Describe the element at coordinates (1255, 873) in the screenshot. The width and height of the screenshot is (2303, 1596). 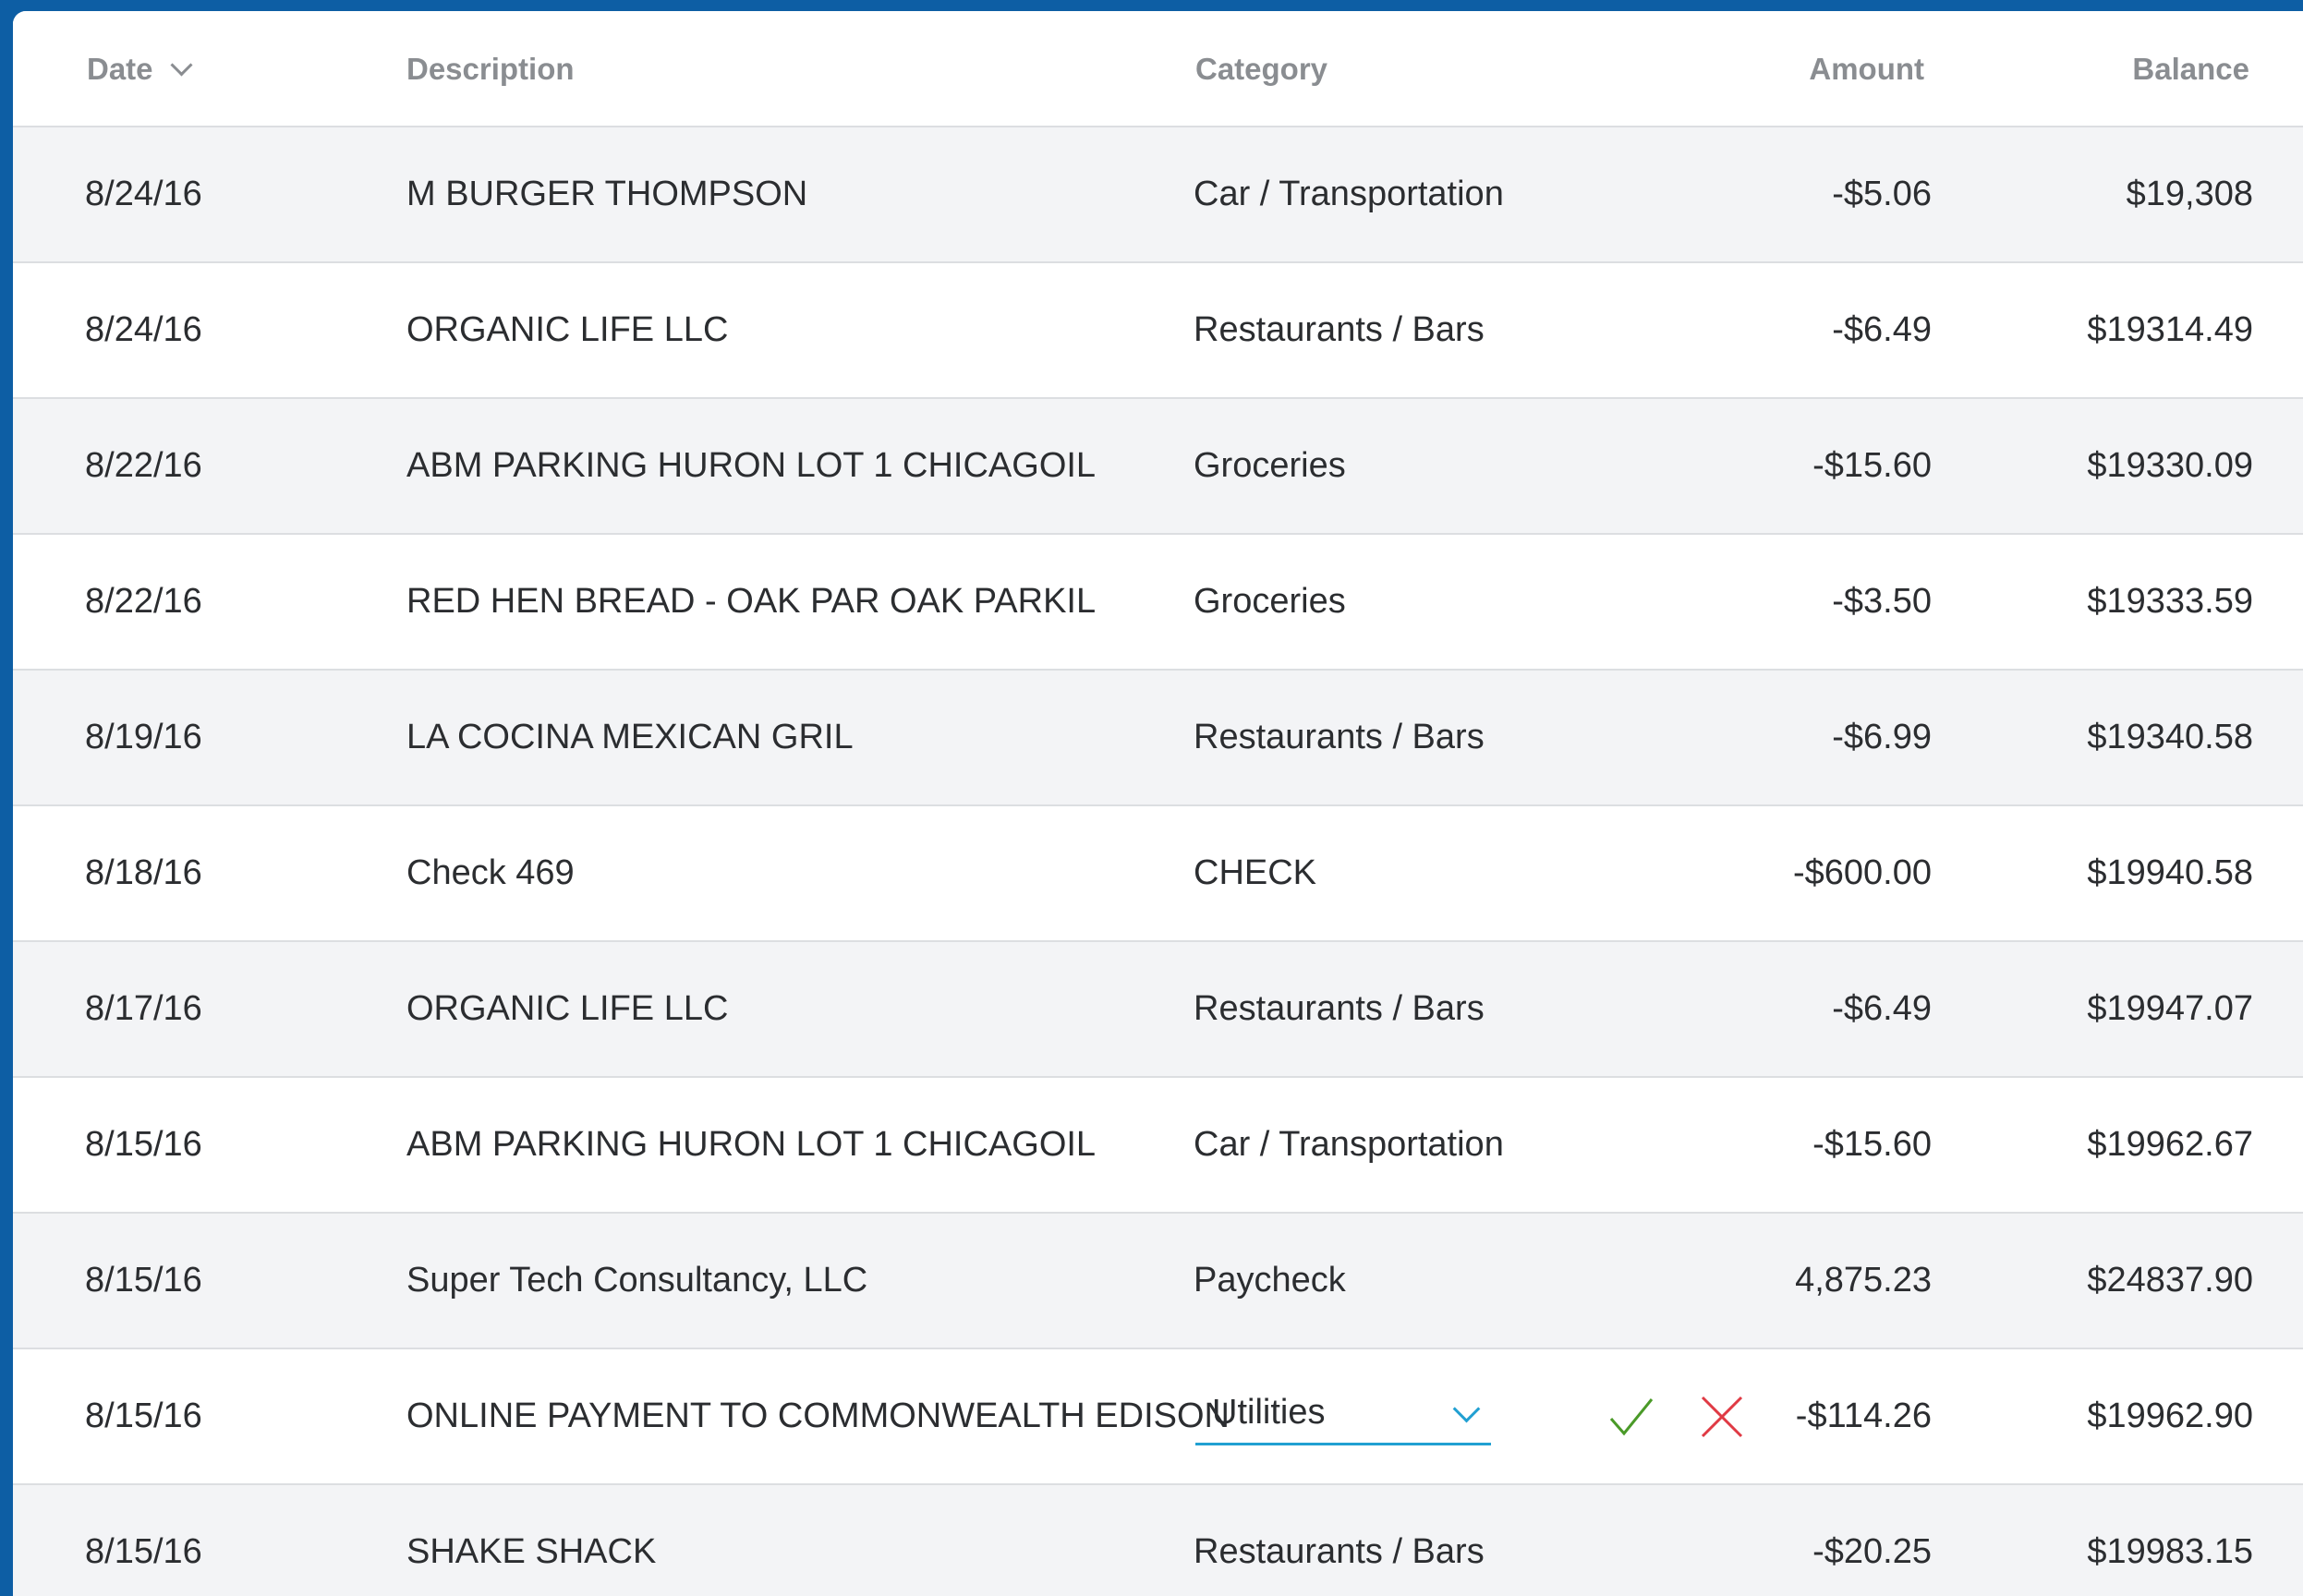
I see `row-category: CHECK` at that location.